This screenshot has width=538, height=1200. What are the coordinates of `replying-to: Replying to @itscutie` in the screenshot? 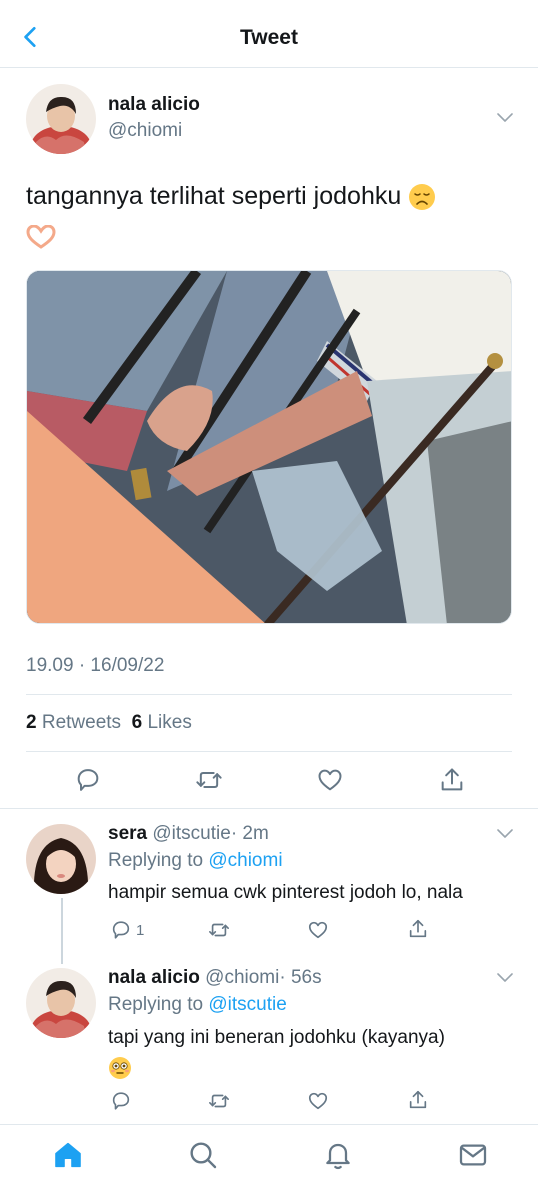 It's located at (197, 1005).